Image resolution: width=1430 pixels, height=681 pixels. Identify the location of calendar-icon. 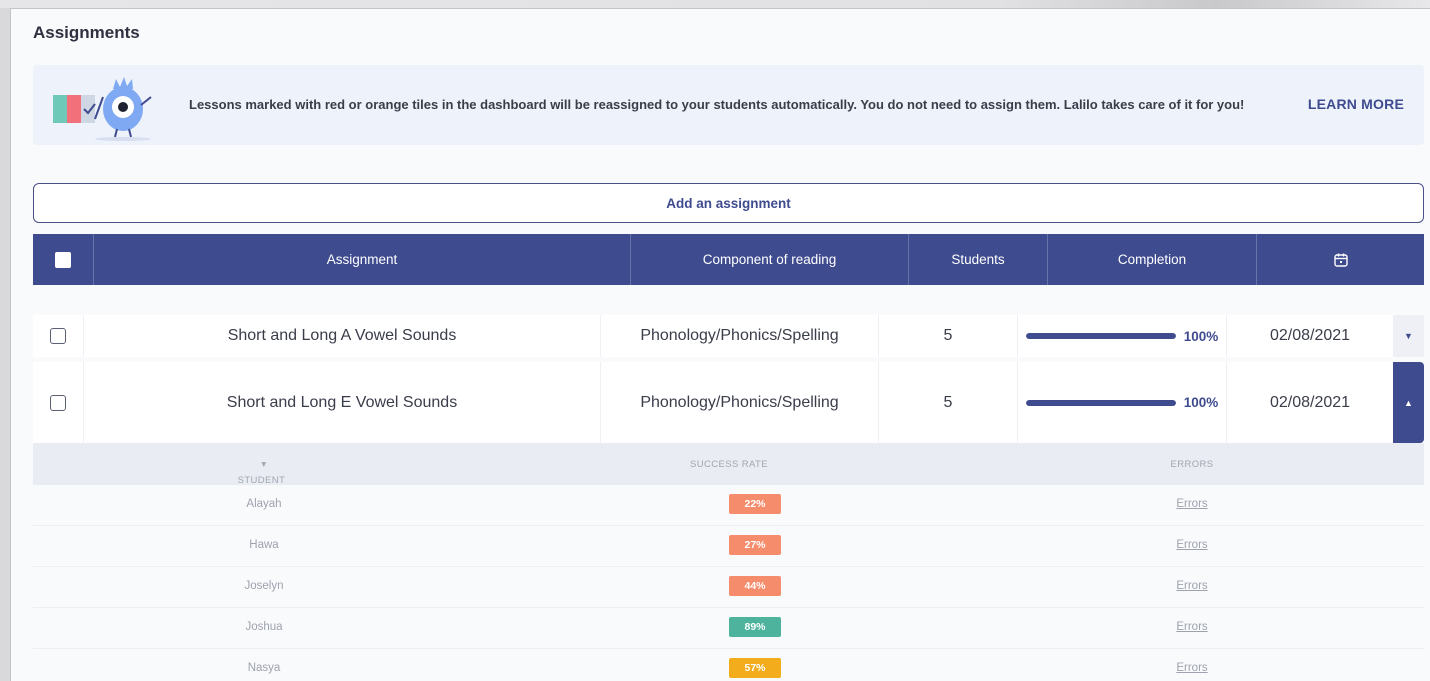
(1340, 260).